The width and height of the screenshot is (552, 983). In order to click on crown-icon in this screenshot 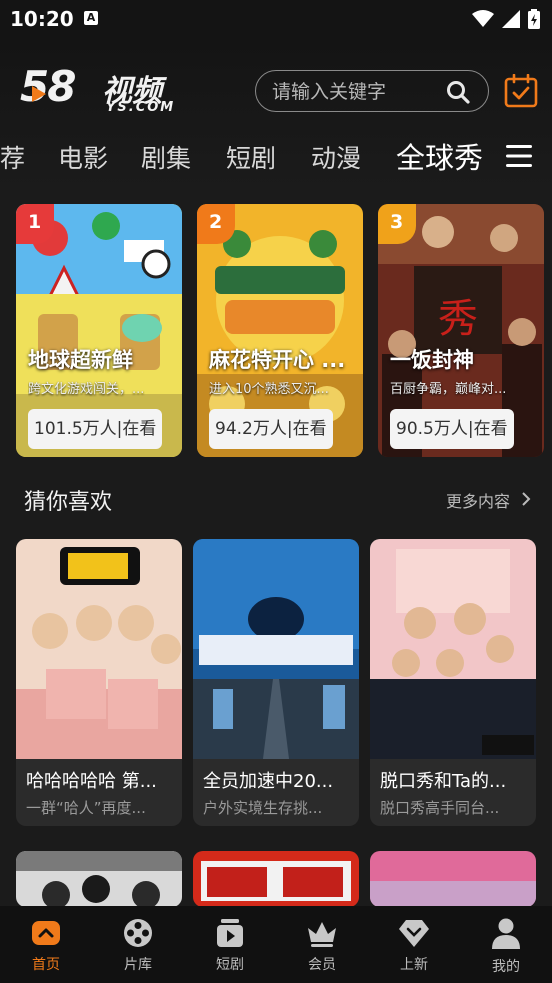, I will do `click(322, 934)`.